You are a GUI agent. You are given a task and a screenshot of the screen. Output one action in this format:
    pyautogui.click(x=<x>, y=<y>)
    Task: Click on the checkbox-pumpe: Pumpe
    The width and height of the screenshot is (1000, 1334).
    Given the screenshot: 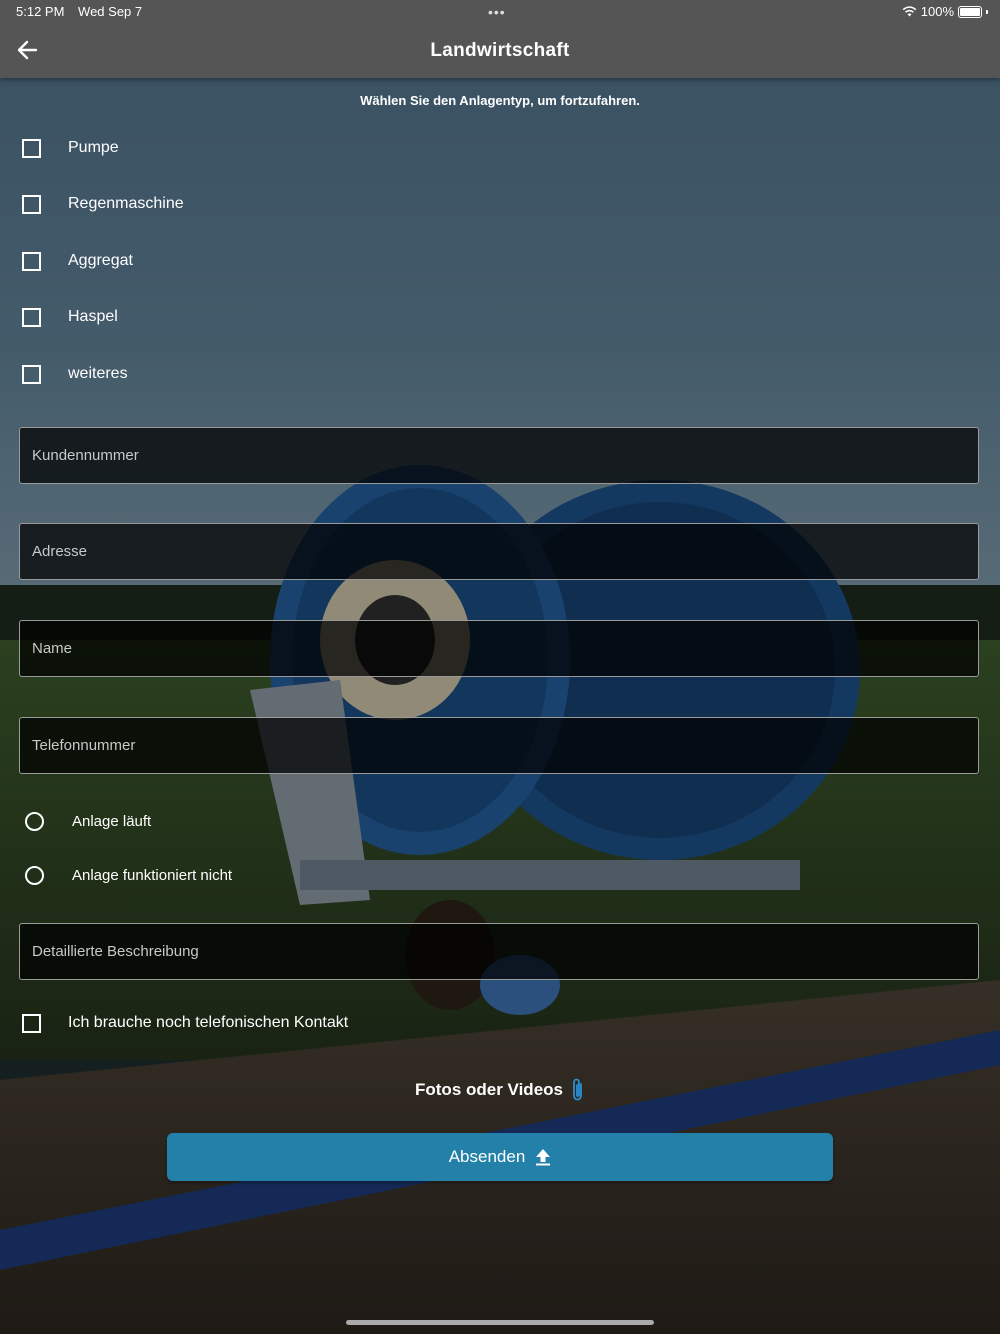 What is the action you would take?
    pyautogui.click(x=70, y=148)
    